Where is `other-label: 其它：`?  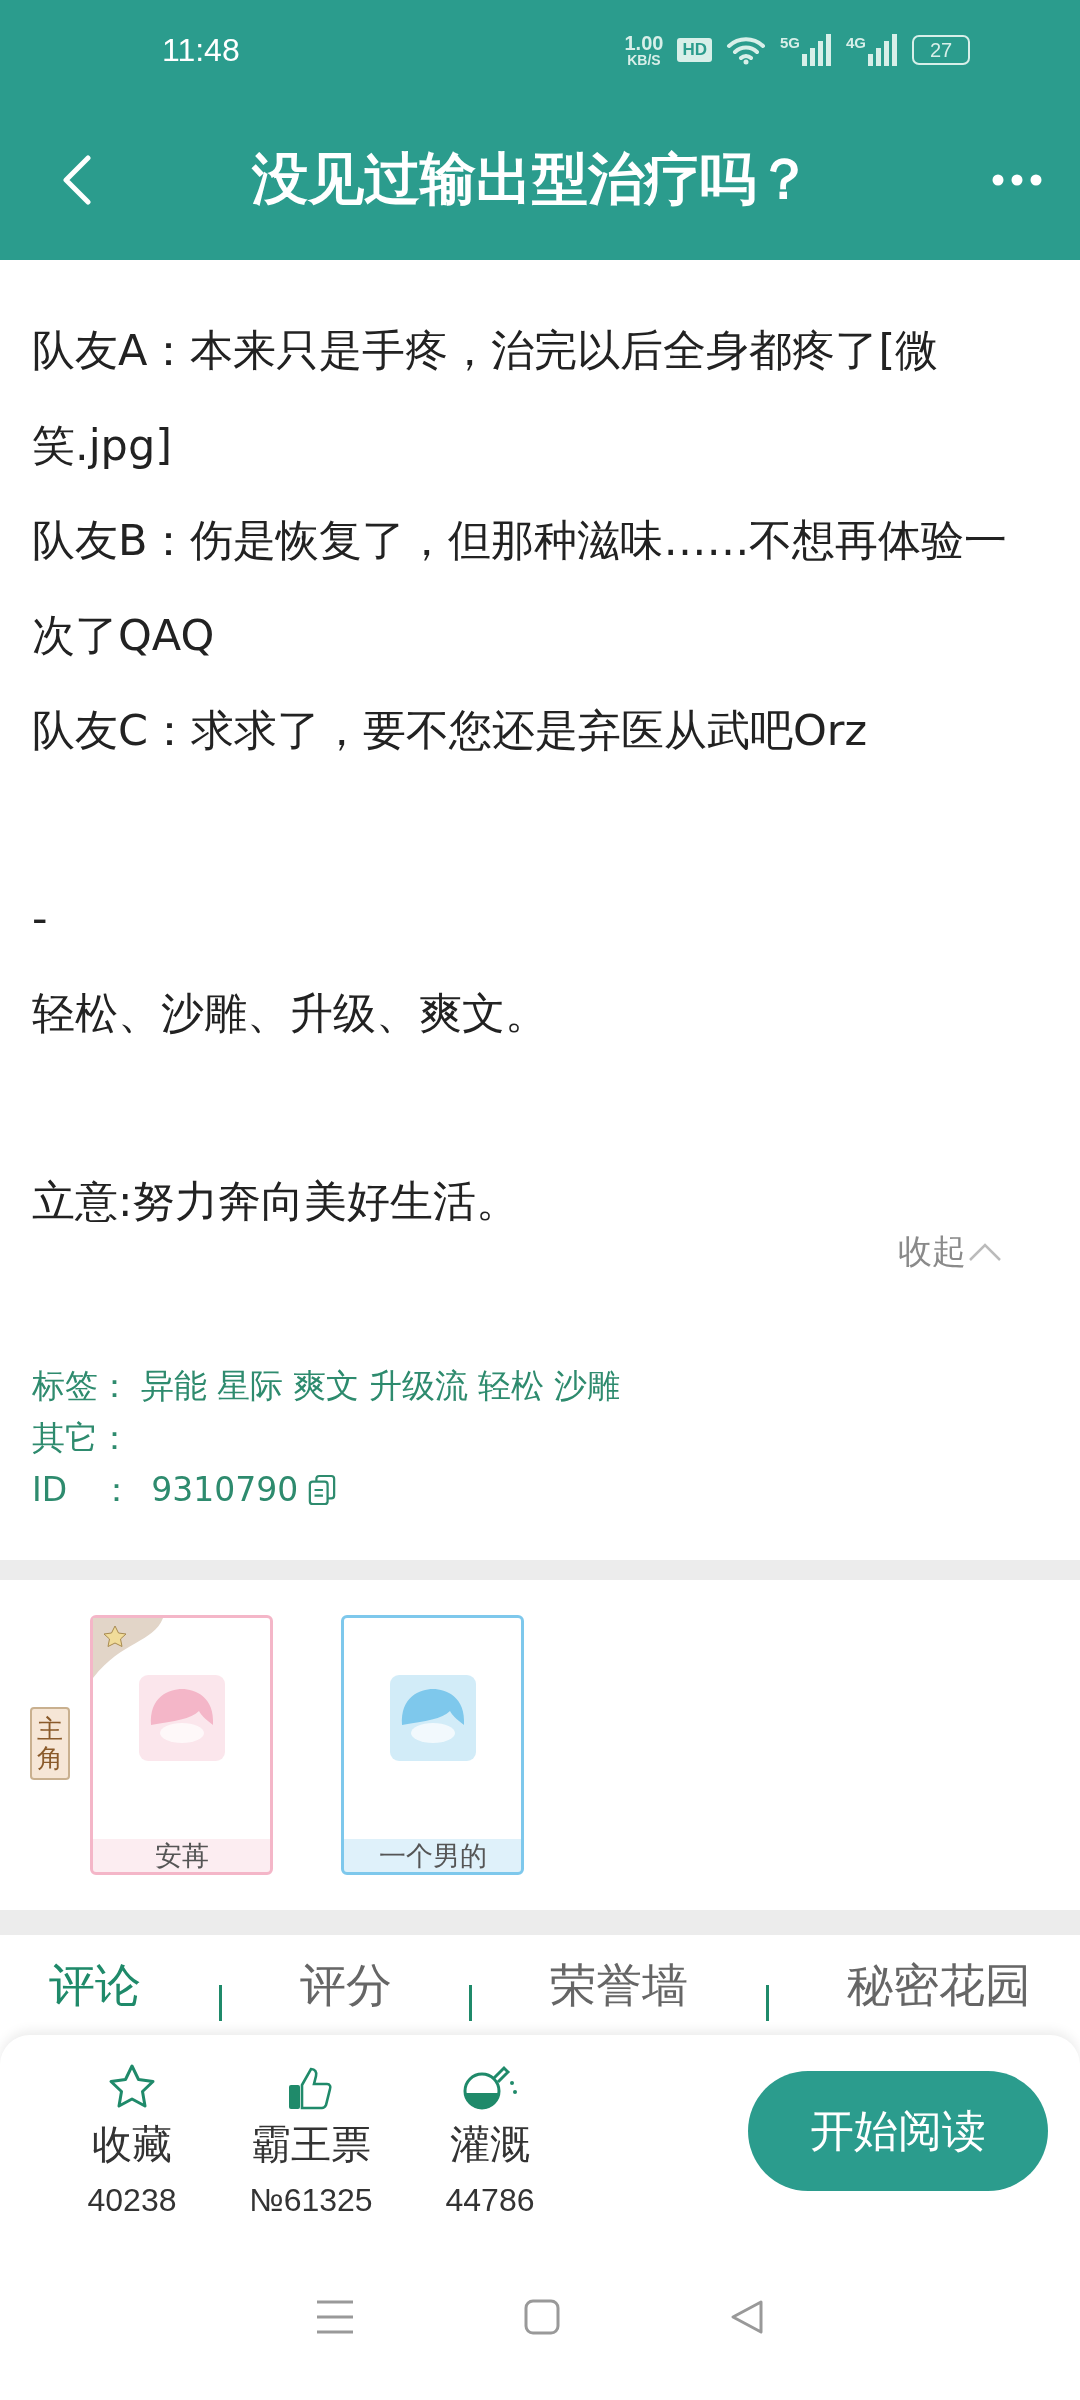 other-label: 其它： is located at coordinates (81, 1438).